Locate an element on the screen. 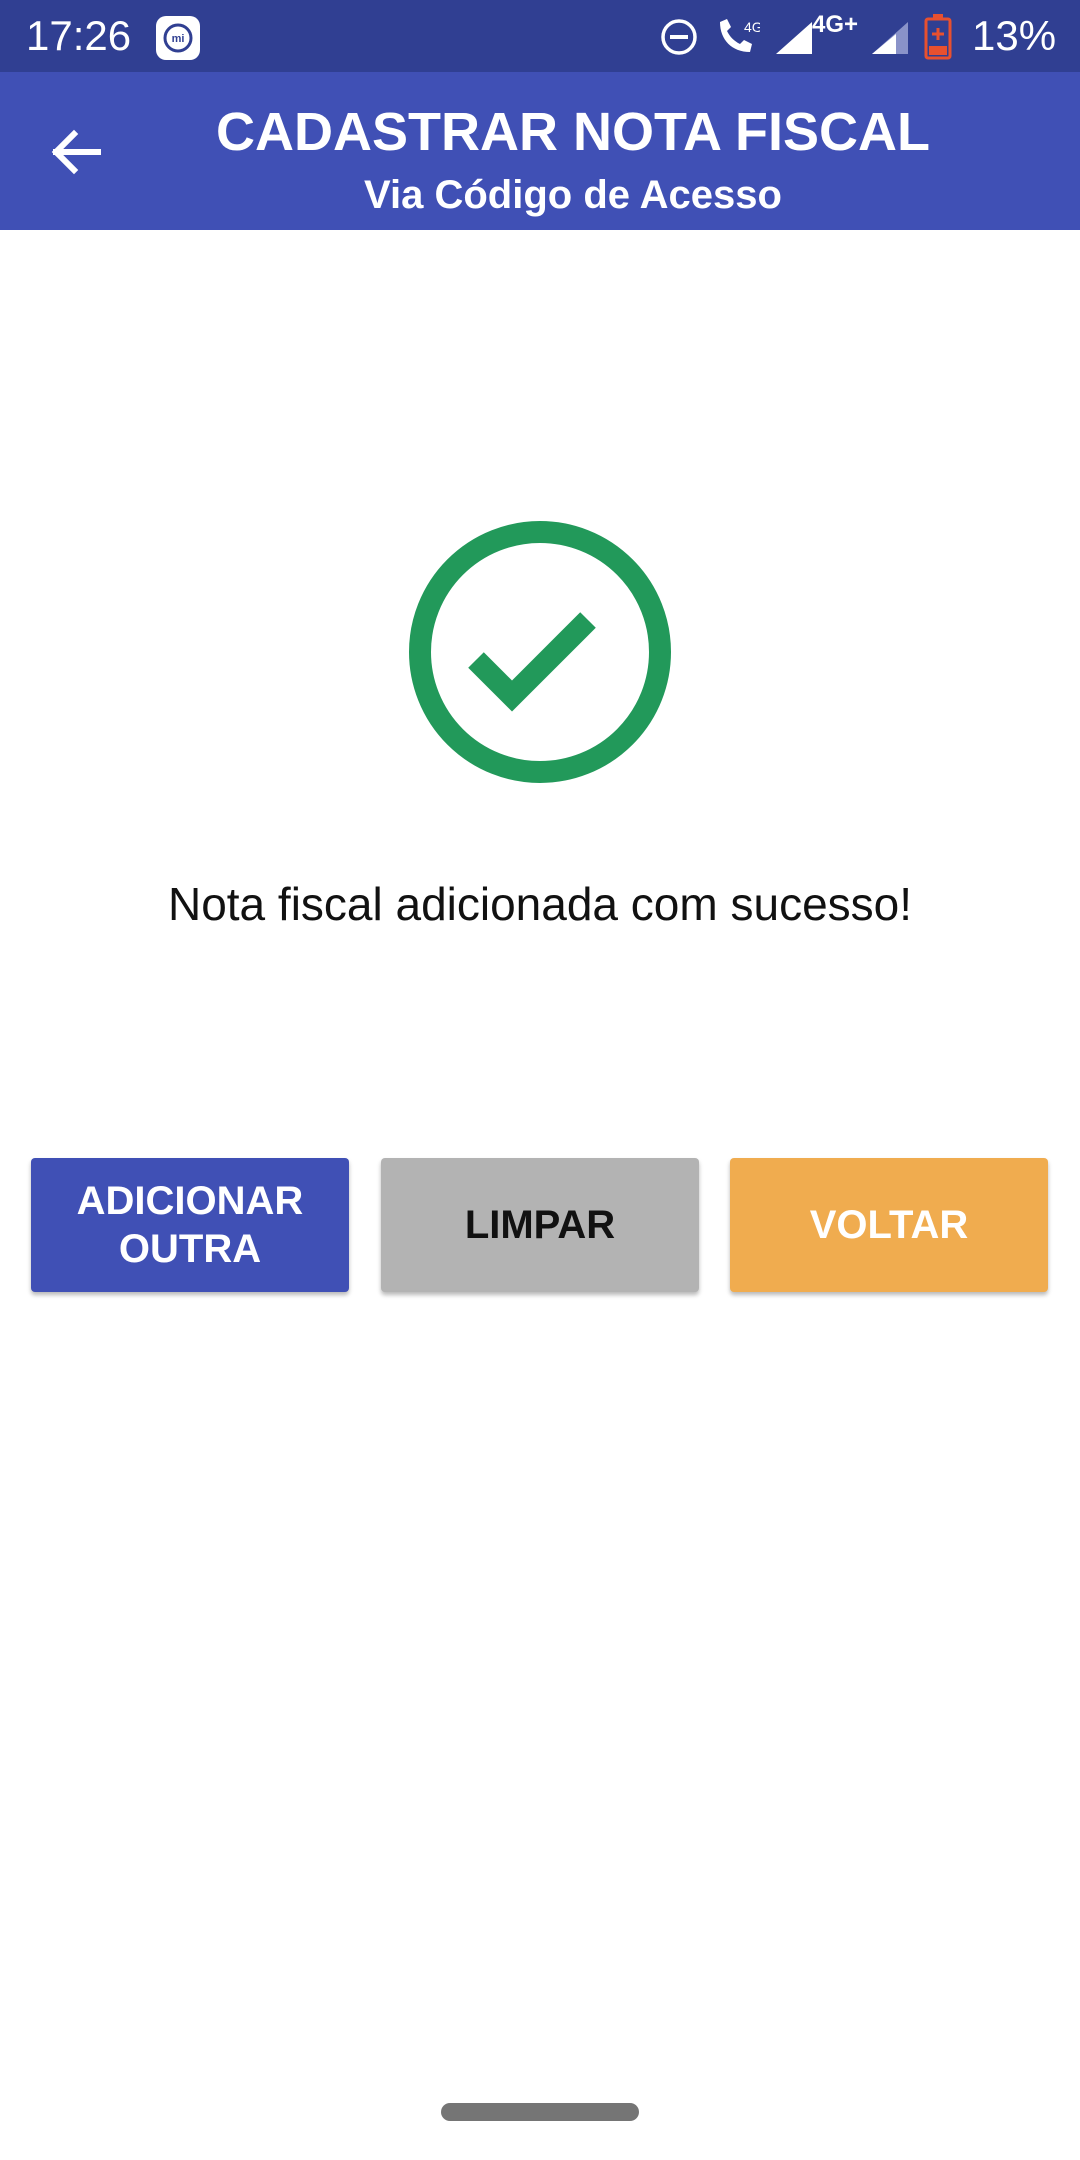 The height and width of the screenshot is (2160, 1080). gesture-nav-handle is located at coordinates (540, 2112).